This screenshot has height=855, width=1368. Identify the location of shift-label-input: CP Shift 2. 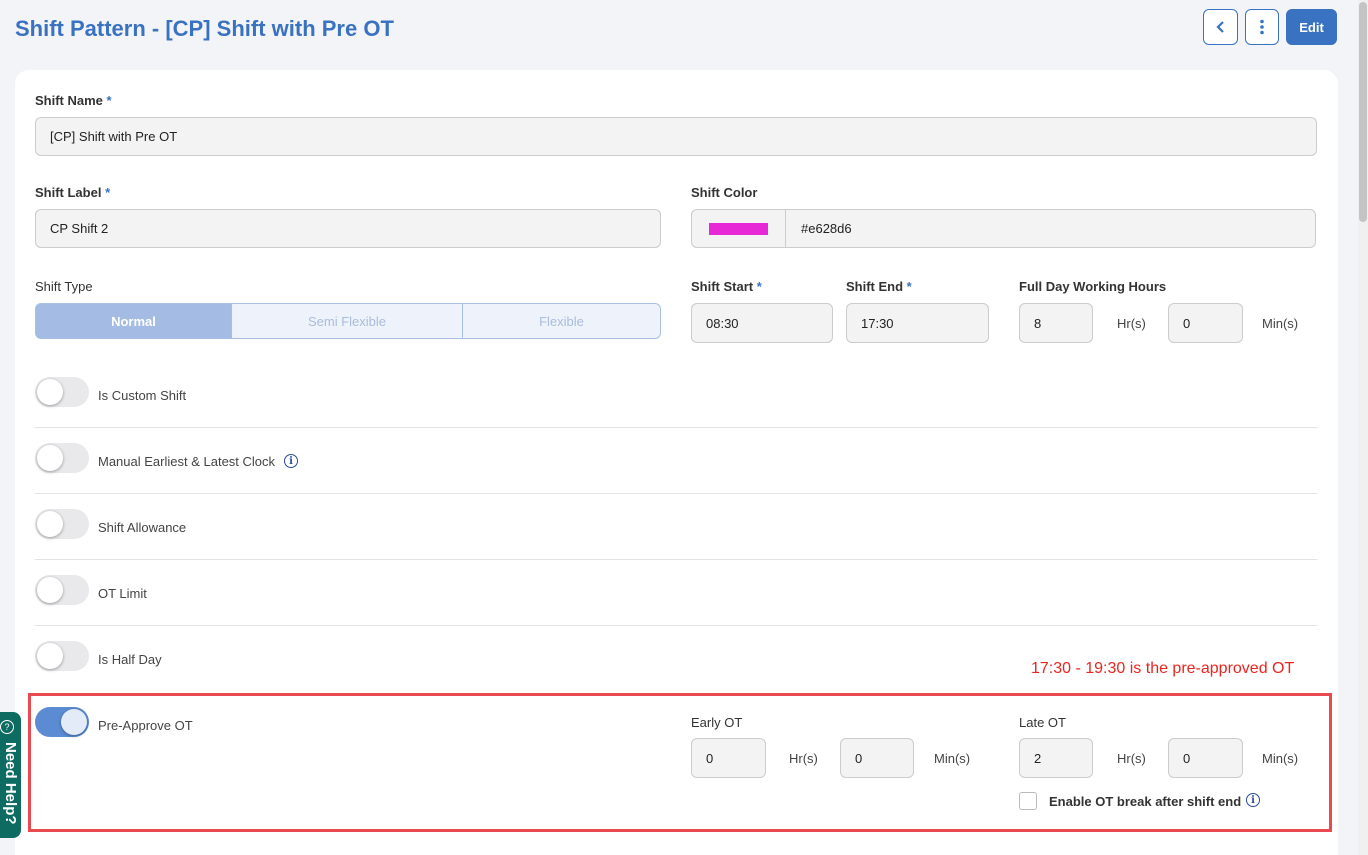
(348, 228).